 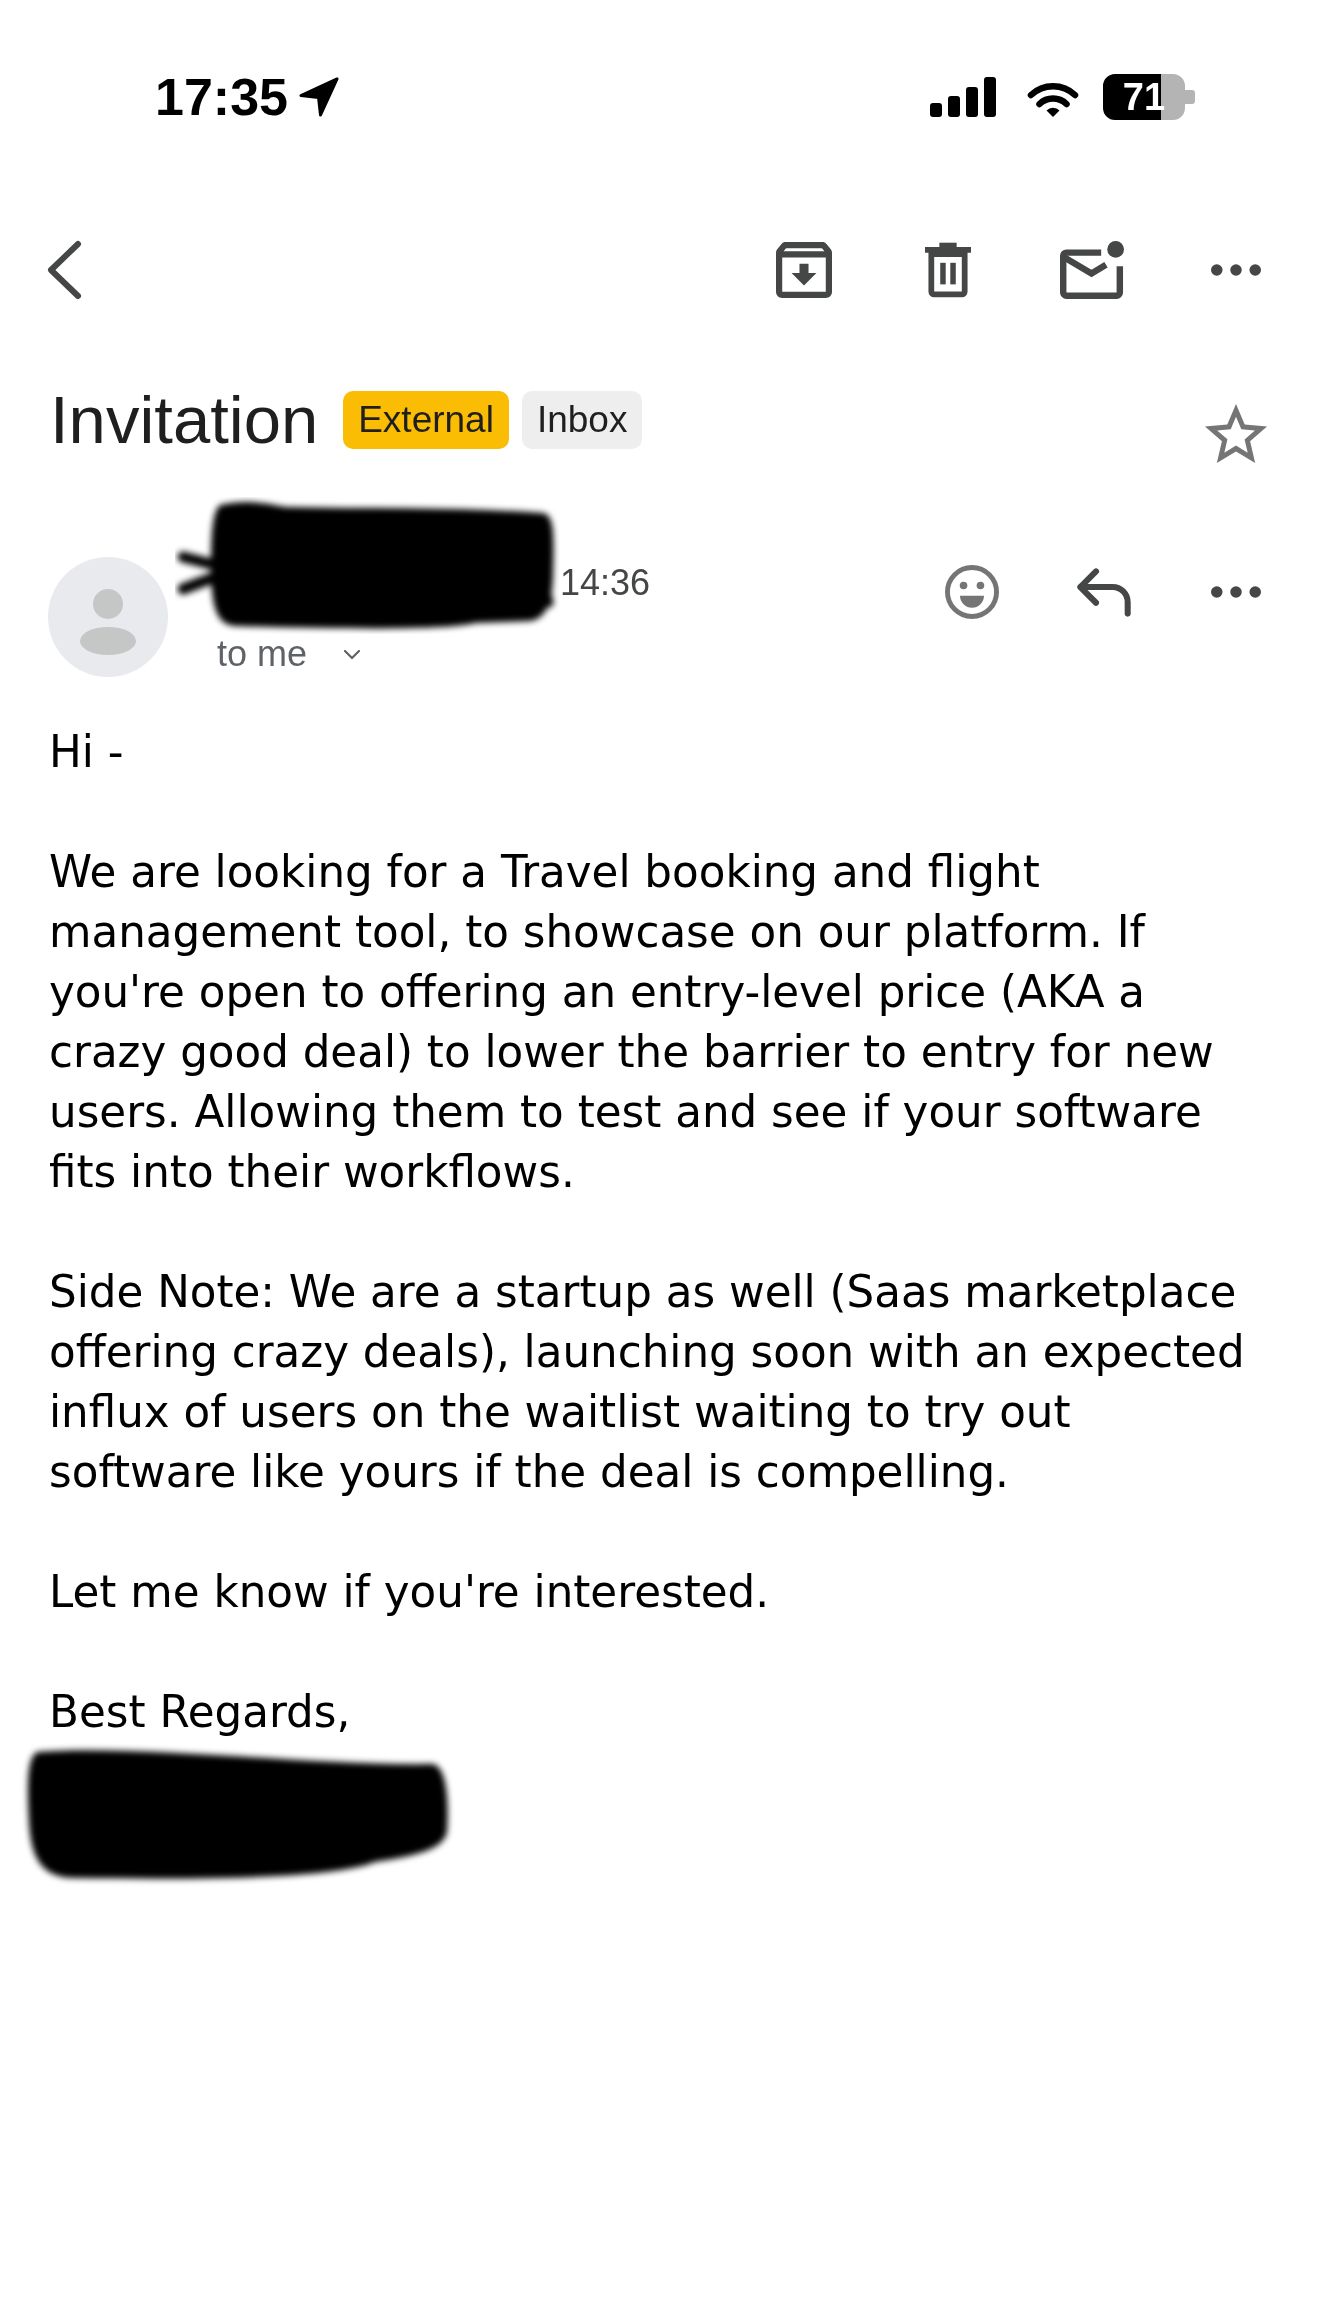 I want to click on trash-icon, so click(x=948, y=270).